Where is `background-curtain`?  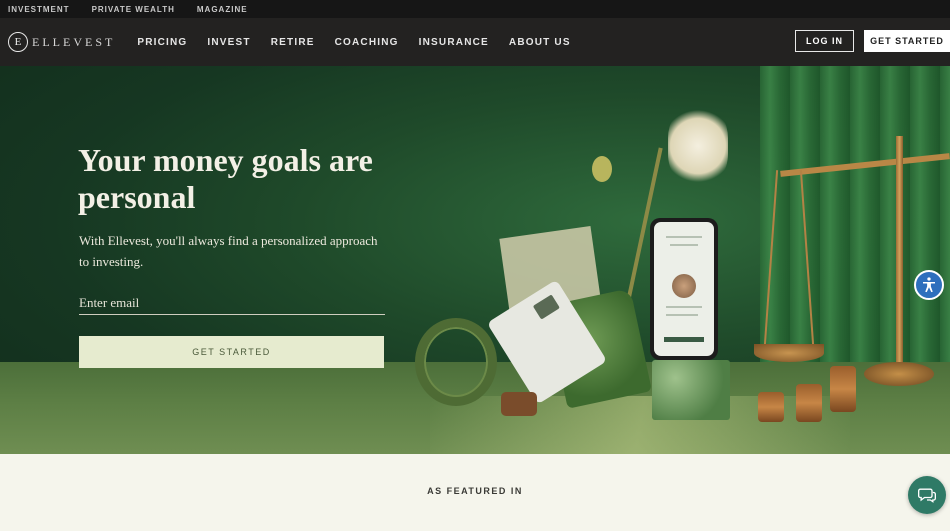 background-curtain is located at coordinates (855, 216).